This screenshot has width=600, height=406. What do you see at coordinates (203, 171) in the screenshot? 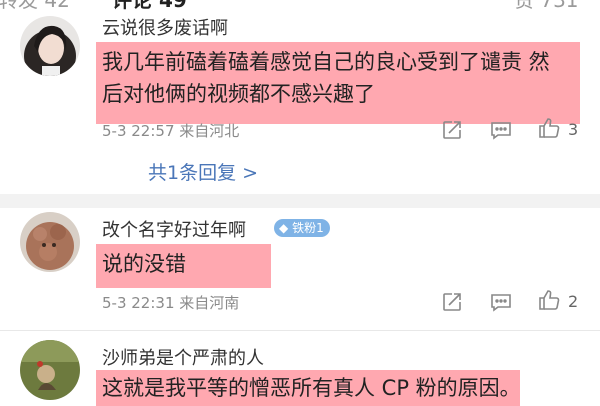
I see `view-replies-link: 共1条回复 >` at bounding box center [203, 171].